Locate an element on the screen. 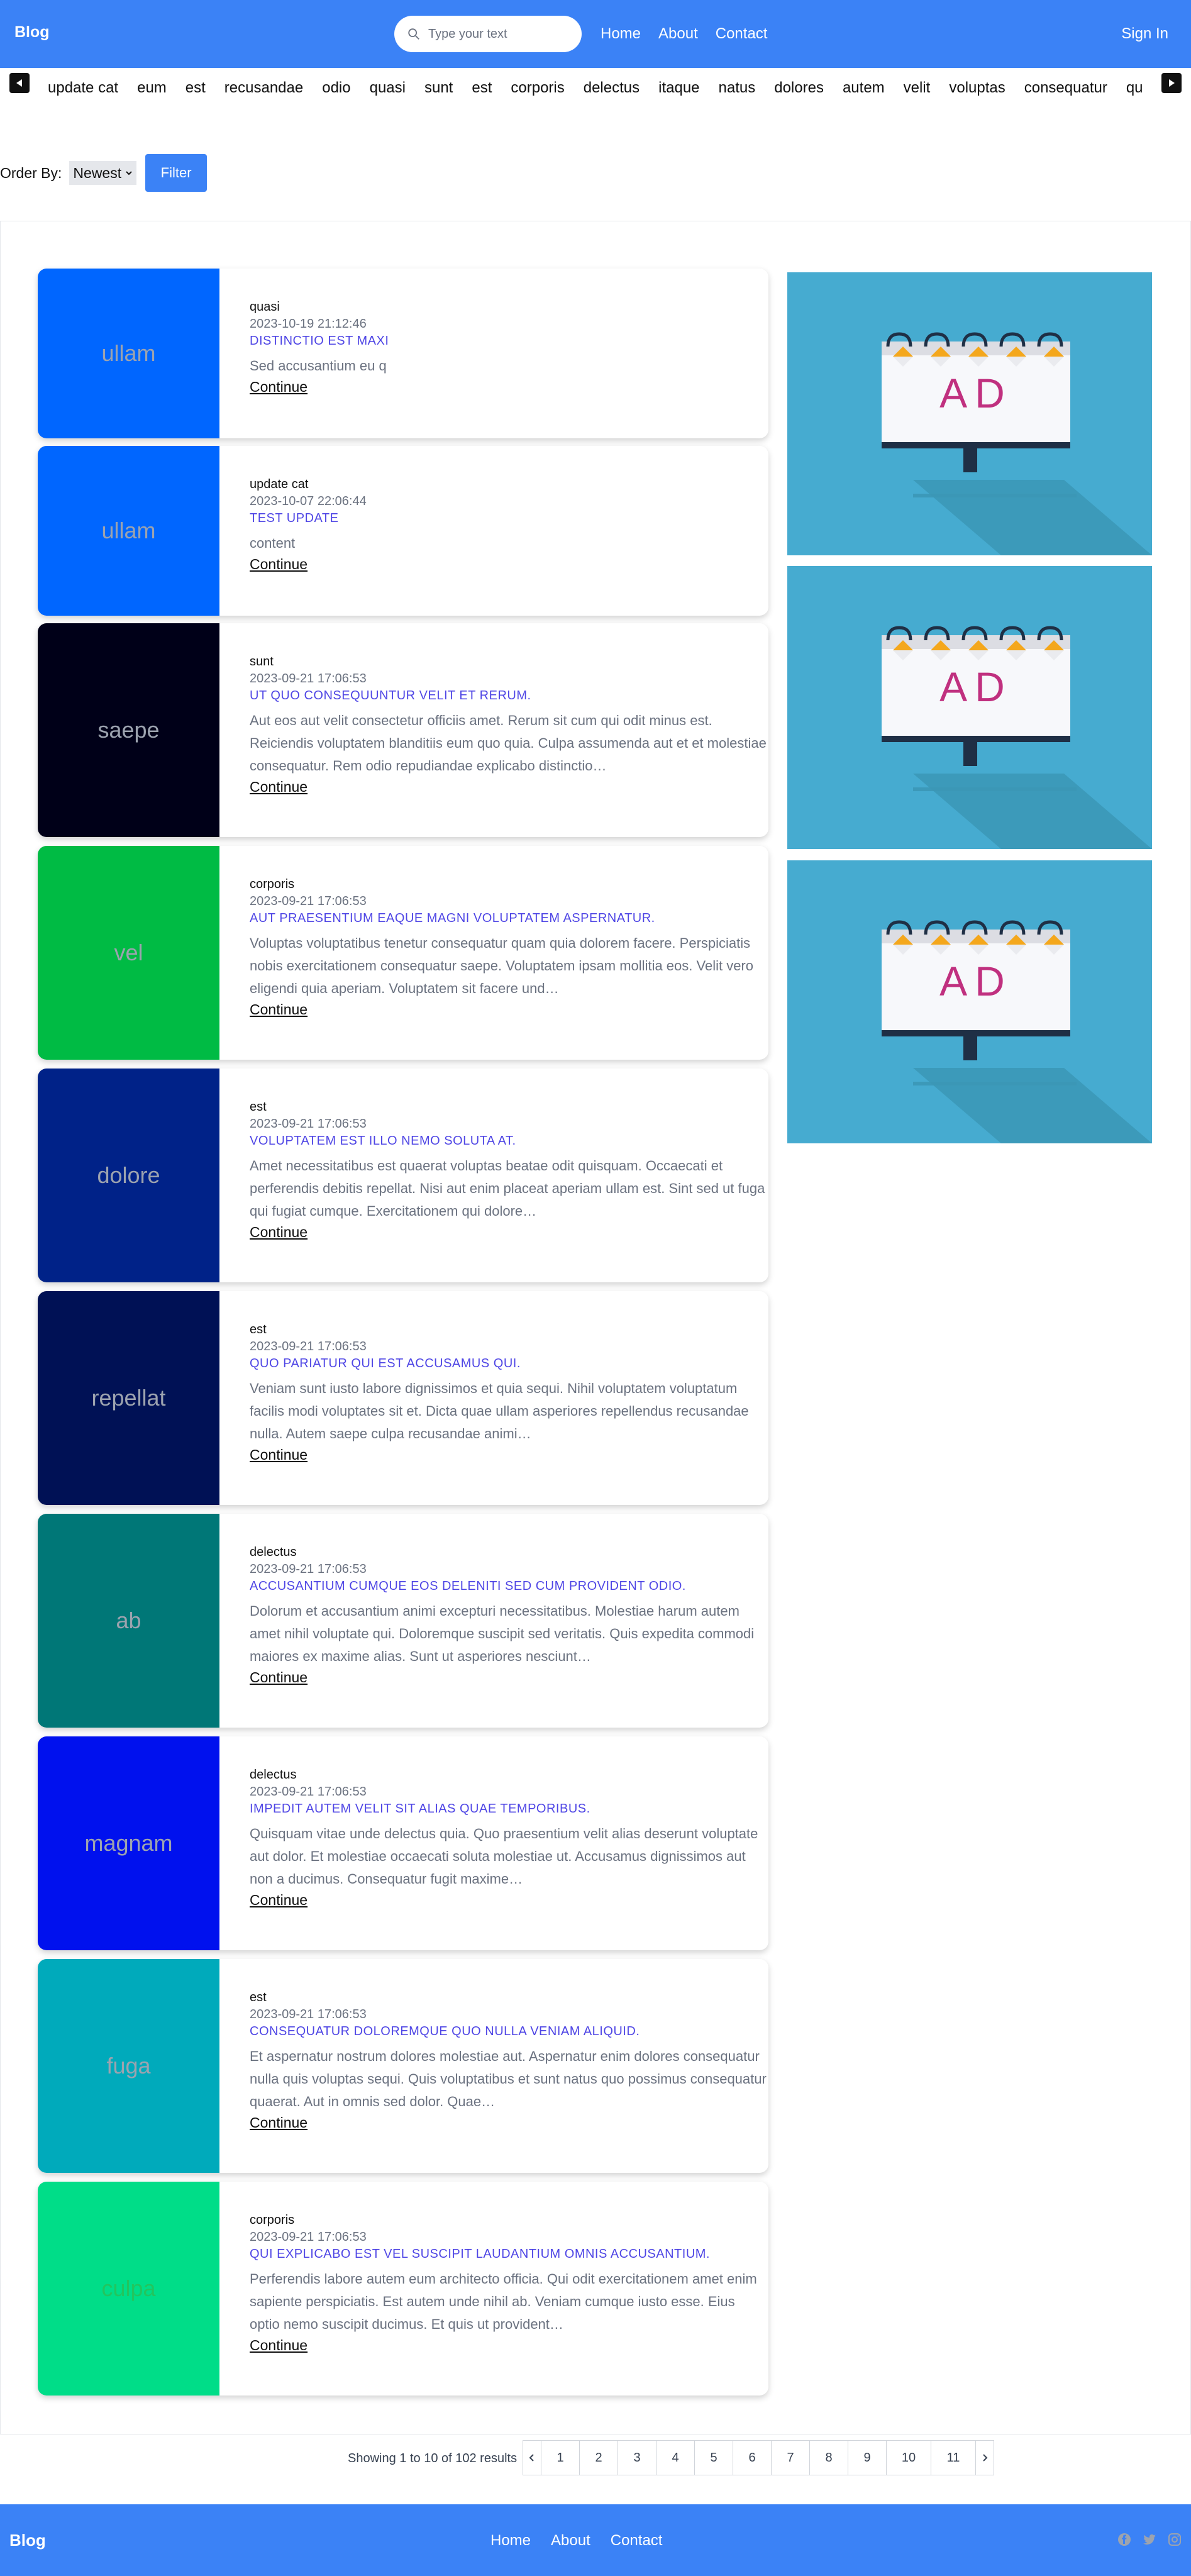 This screenshot has width=1191, height=2576. tag-item: velit is located at coordinates (918, 88).